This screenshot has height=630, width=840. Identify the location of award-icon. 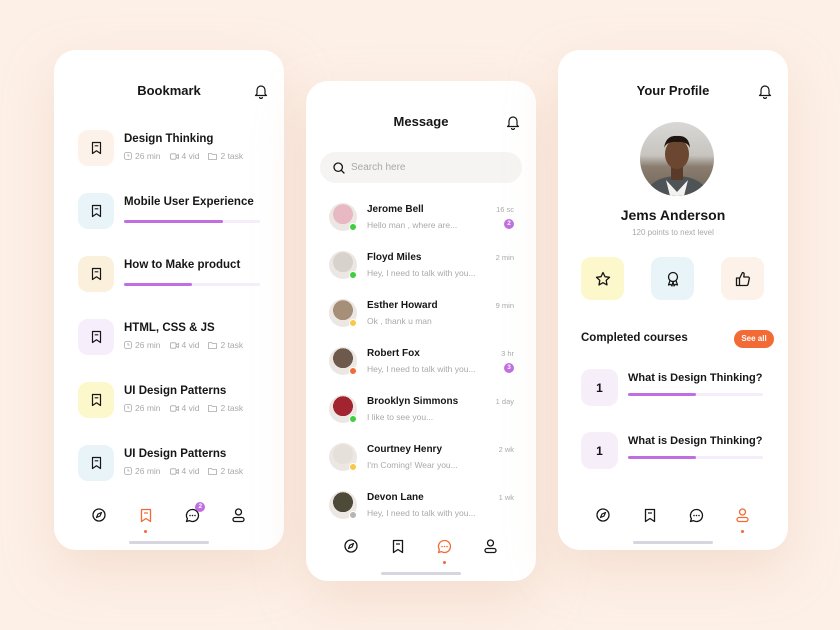
(672, 279).